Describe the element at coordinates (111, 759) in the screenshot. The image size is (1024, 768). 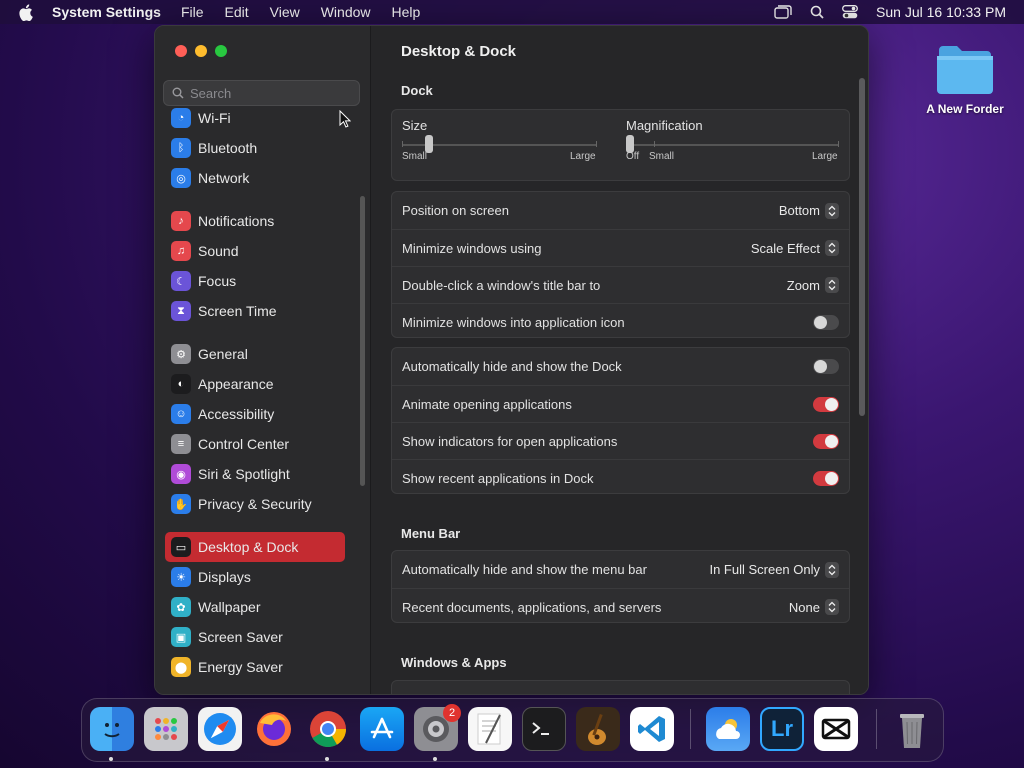
I see `finder-running-dot` at that location.